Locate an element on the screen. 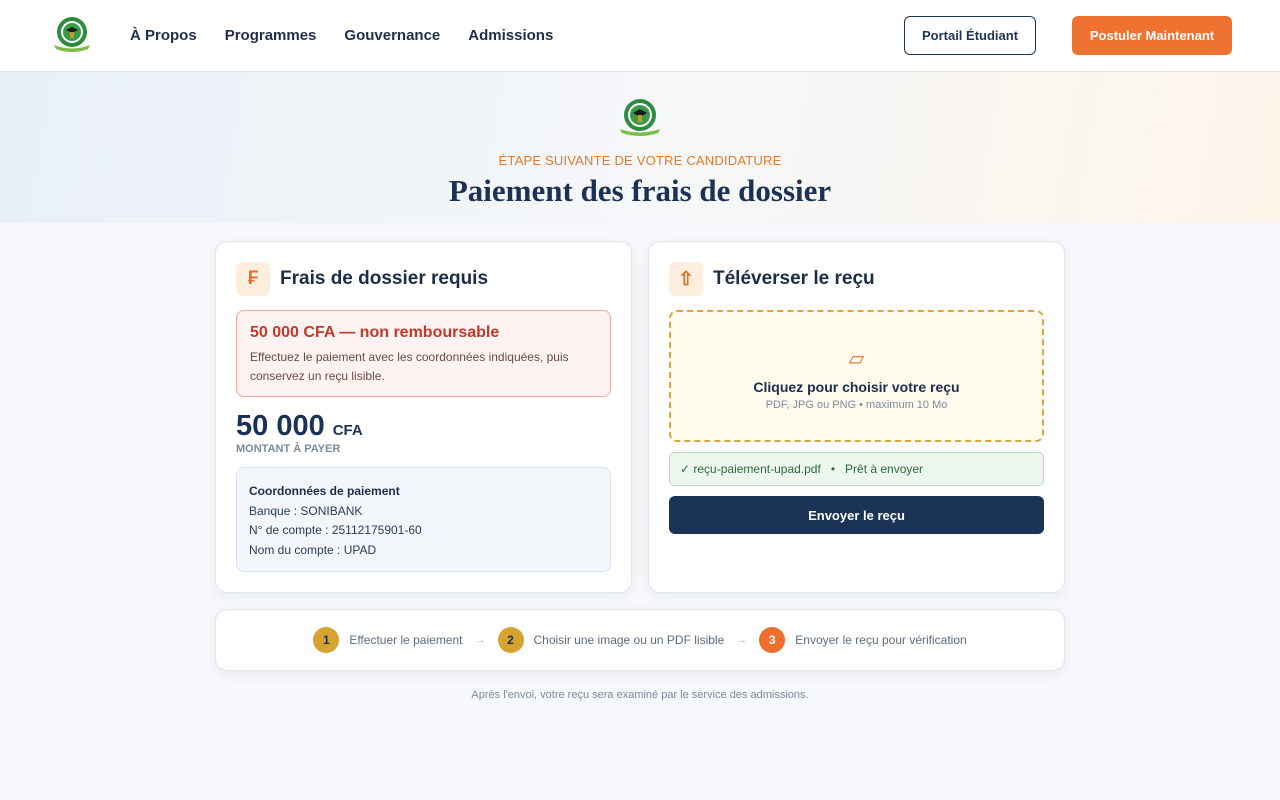 This screenshot has height=800, width=1280. payment-account-name: Nom du compte : UPAD is located at coordinates (313, 549).